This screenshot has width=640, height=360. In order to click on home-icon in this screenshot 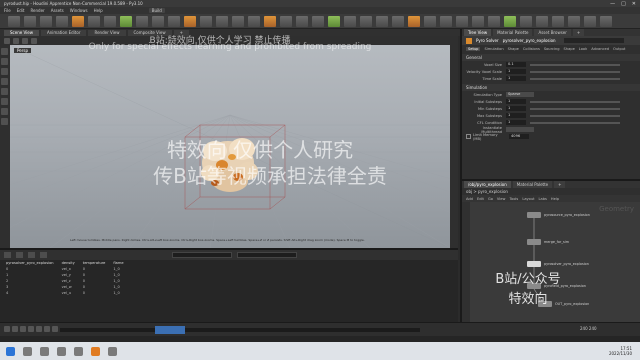, I will do `click(7, 40)`.